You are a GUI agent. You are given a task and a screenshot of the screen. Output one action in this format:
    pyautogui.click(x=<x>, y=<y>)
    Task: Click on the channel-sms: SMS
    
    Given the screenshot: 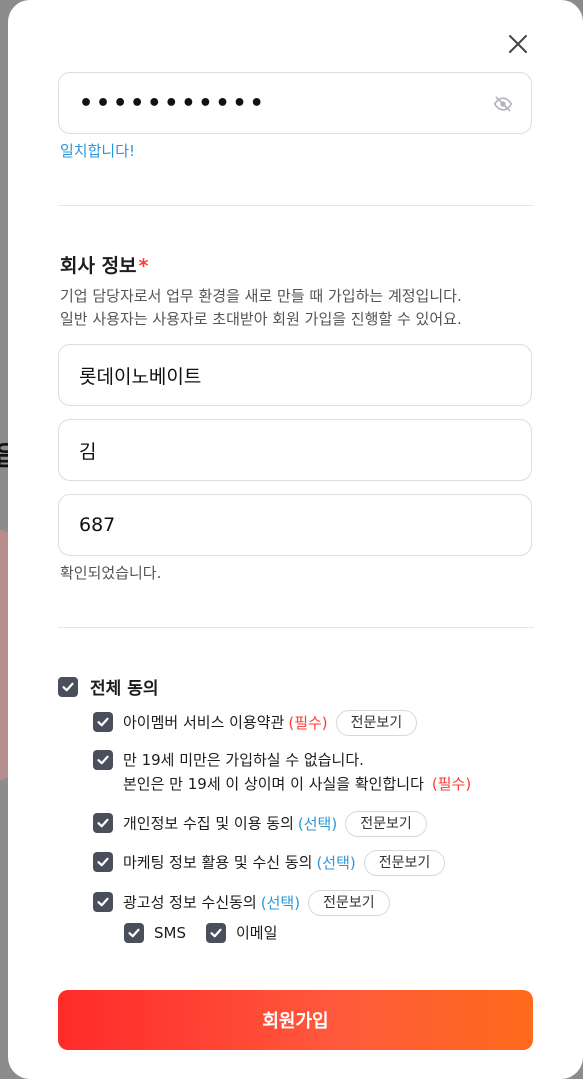 What is the action you would take?
    pyautogui.click(x=155, y=932)
    